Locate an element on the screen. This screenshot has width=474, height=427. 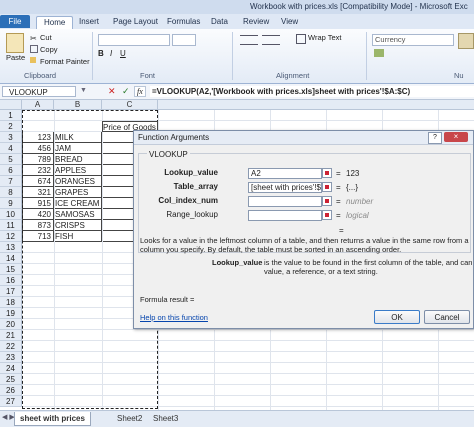
column-header-c: C is located at coordinates (130, 105).